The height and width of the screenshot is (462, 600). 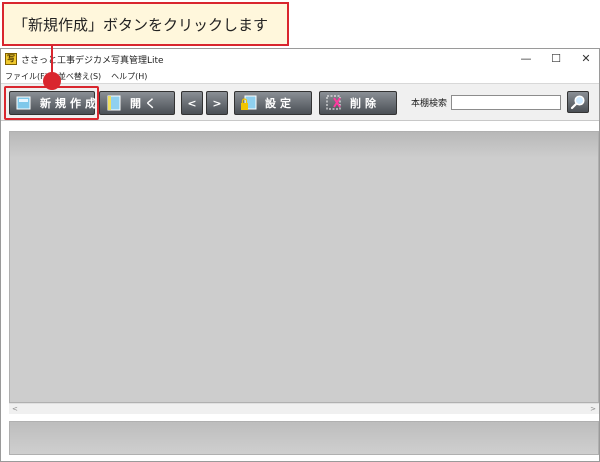 I want to click on delete-label: 削除, so click(x=365, y=103).